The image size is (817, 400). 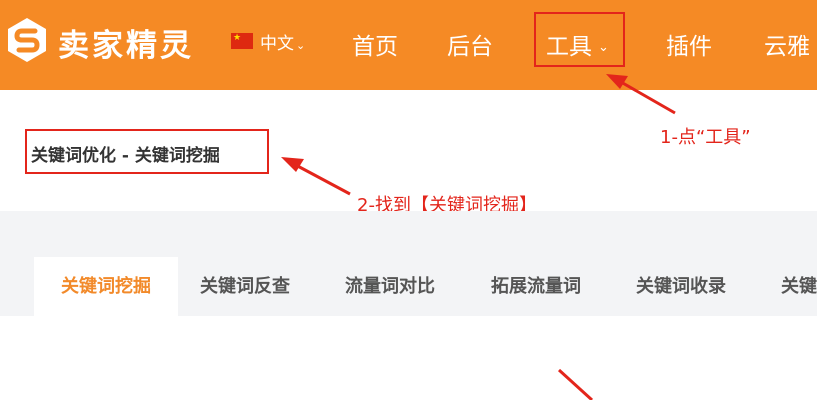 What do you see at coordinates (301, 45) in the screenshot?
I see `chevron-down-icon: ⌄` at bounding box center [301, 45].